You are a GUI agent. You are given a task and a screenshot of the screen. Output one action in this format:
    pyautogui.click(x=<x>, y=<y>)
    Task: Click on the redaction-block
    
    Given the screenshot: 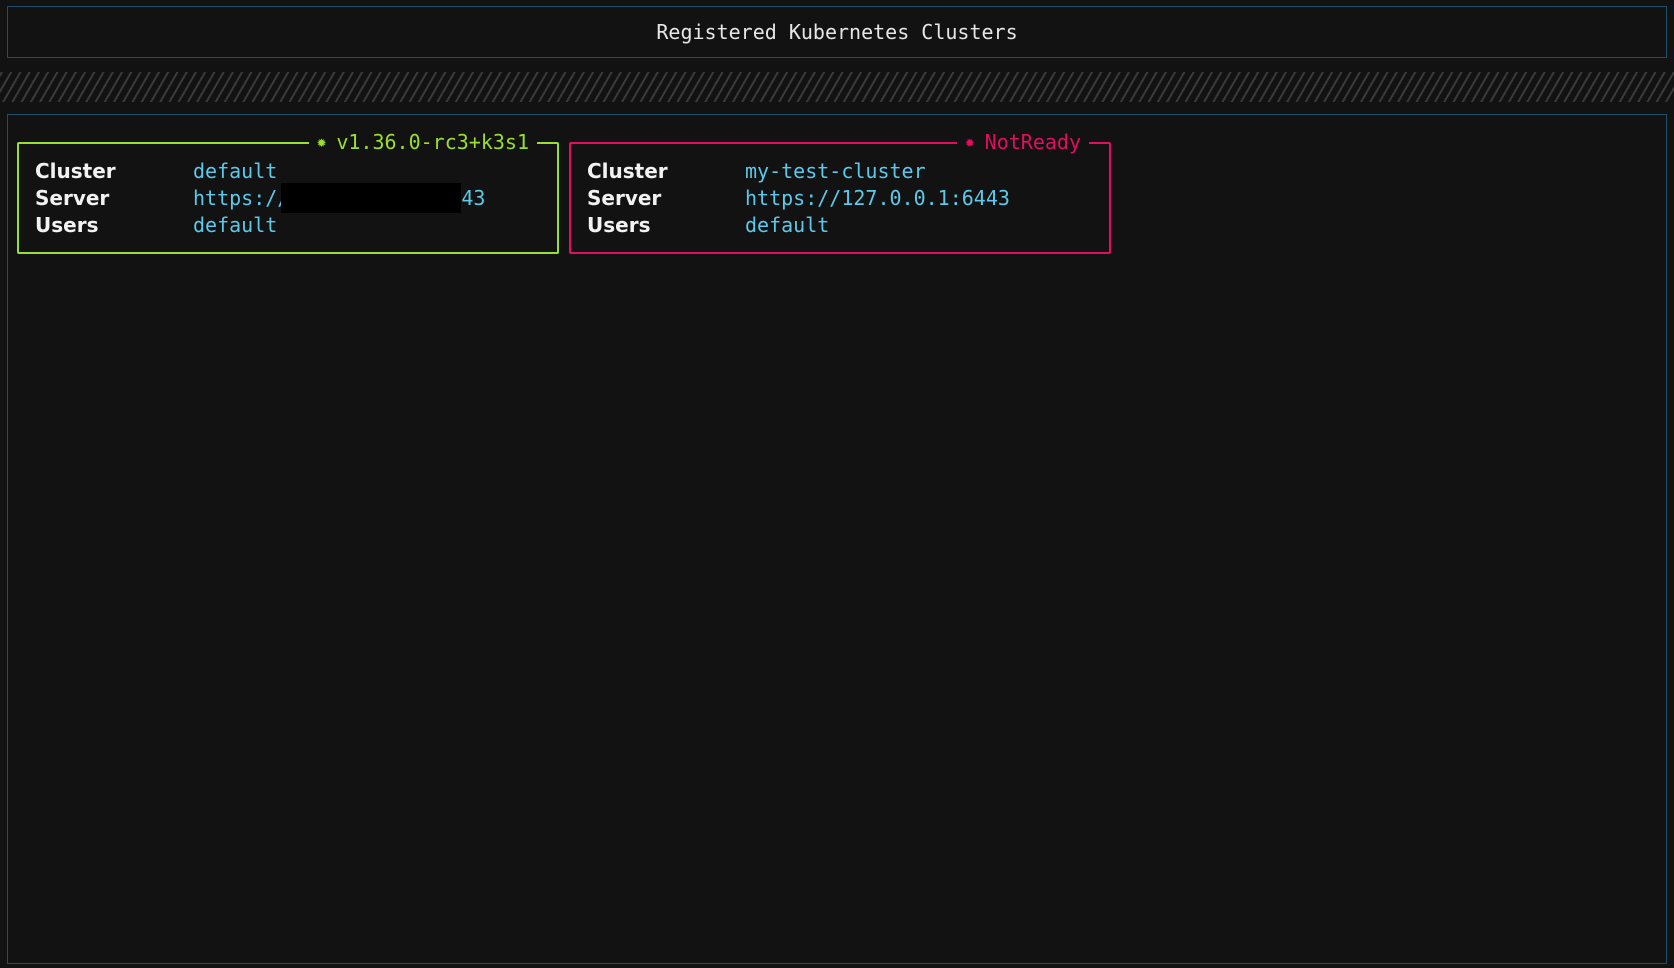 What is the action you would take?
    pyautogui.click(x=371, y=197)
    